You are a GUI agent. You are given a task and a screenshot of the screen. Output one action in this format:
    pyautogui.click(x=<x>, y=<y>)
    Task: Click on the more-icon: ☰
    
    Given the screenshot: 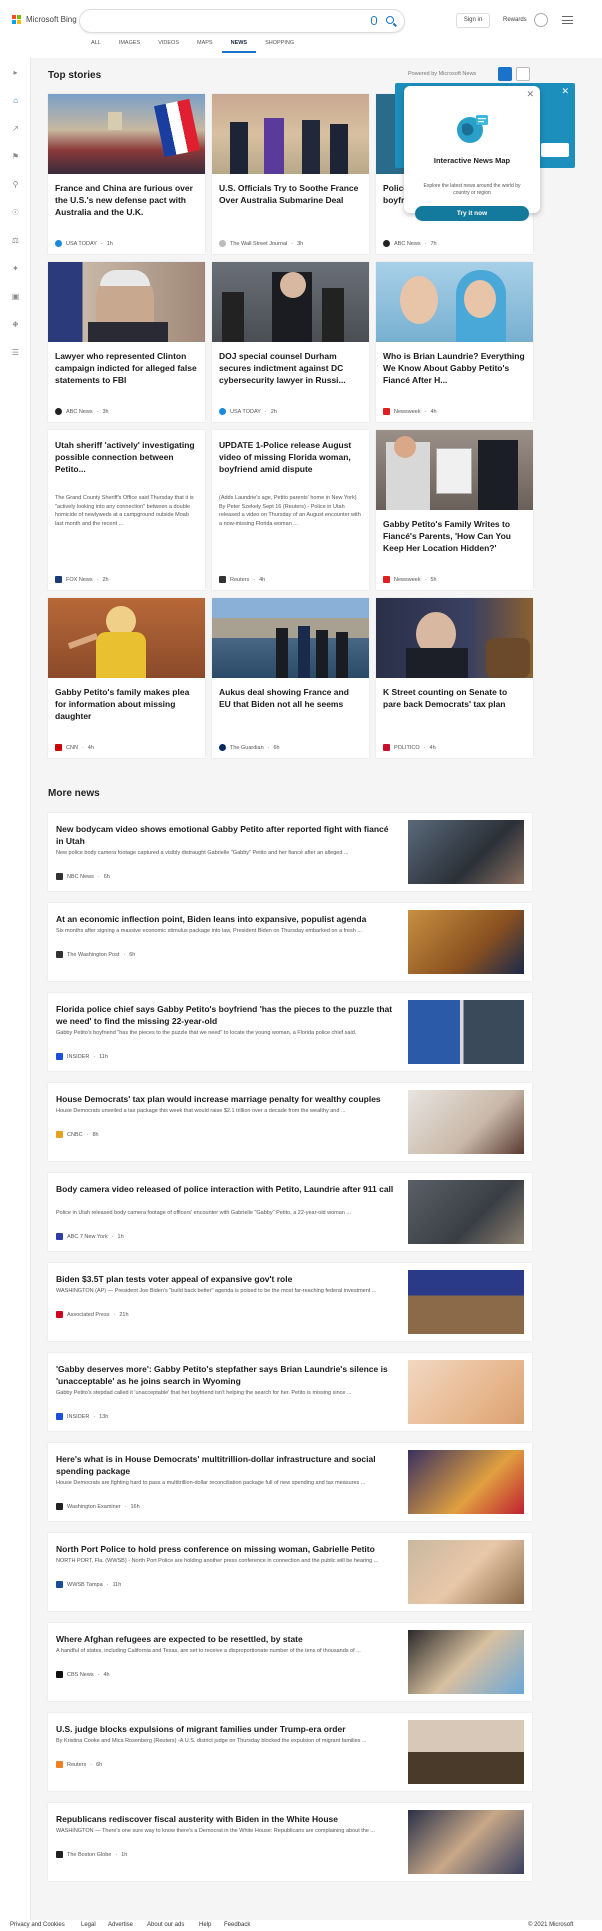 What is the action you would take?
    pyautogui.click(x=15, y=352)
    